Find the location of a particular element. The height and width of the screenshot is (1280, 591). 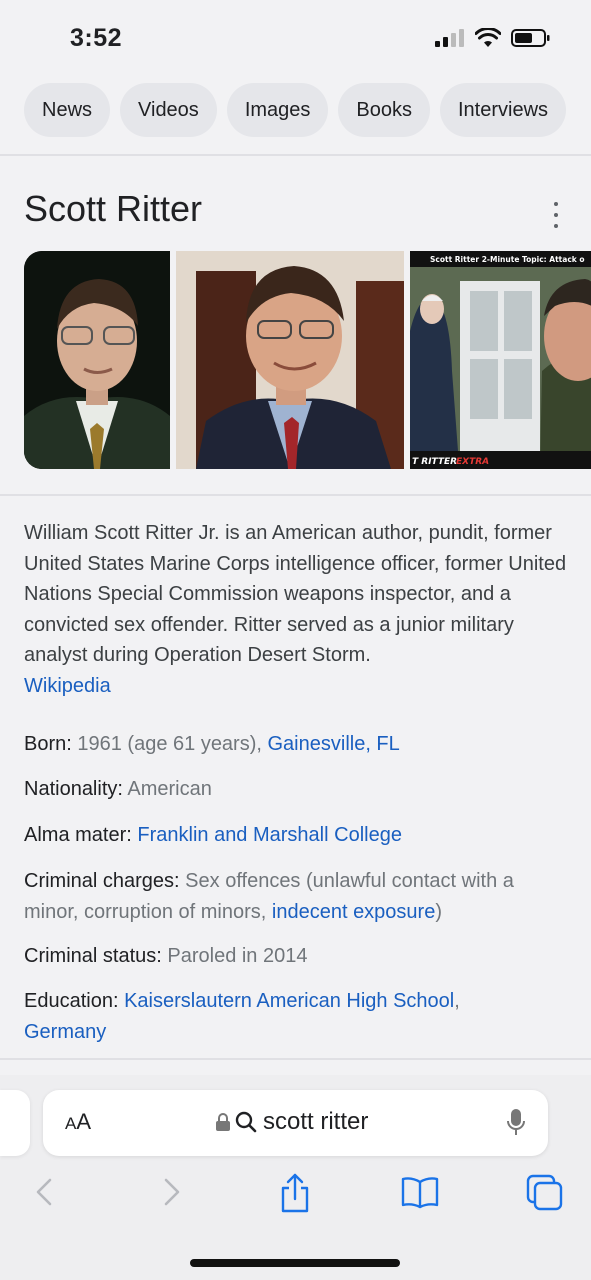

chip-news: News is located at coordinates (67, 110).